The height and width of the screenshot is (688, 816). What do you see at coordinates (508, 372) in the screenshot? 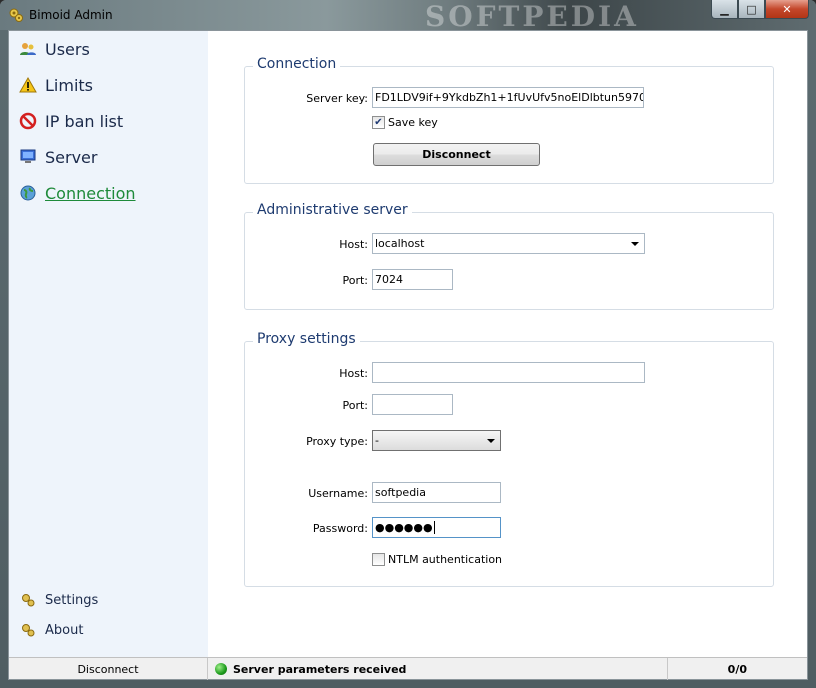
I see `proxy-host-field` at bounding box center [508, 372].